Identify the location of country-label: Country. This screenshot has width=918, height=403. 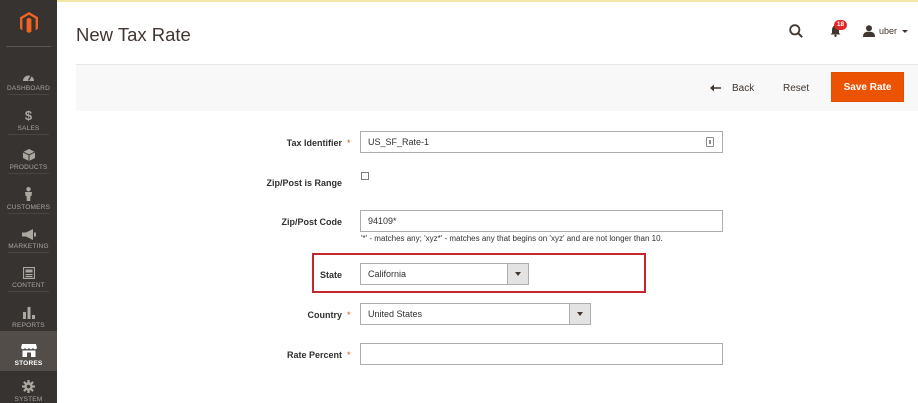
(325, 315).